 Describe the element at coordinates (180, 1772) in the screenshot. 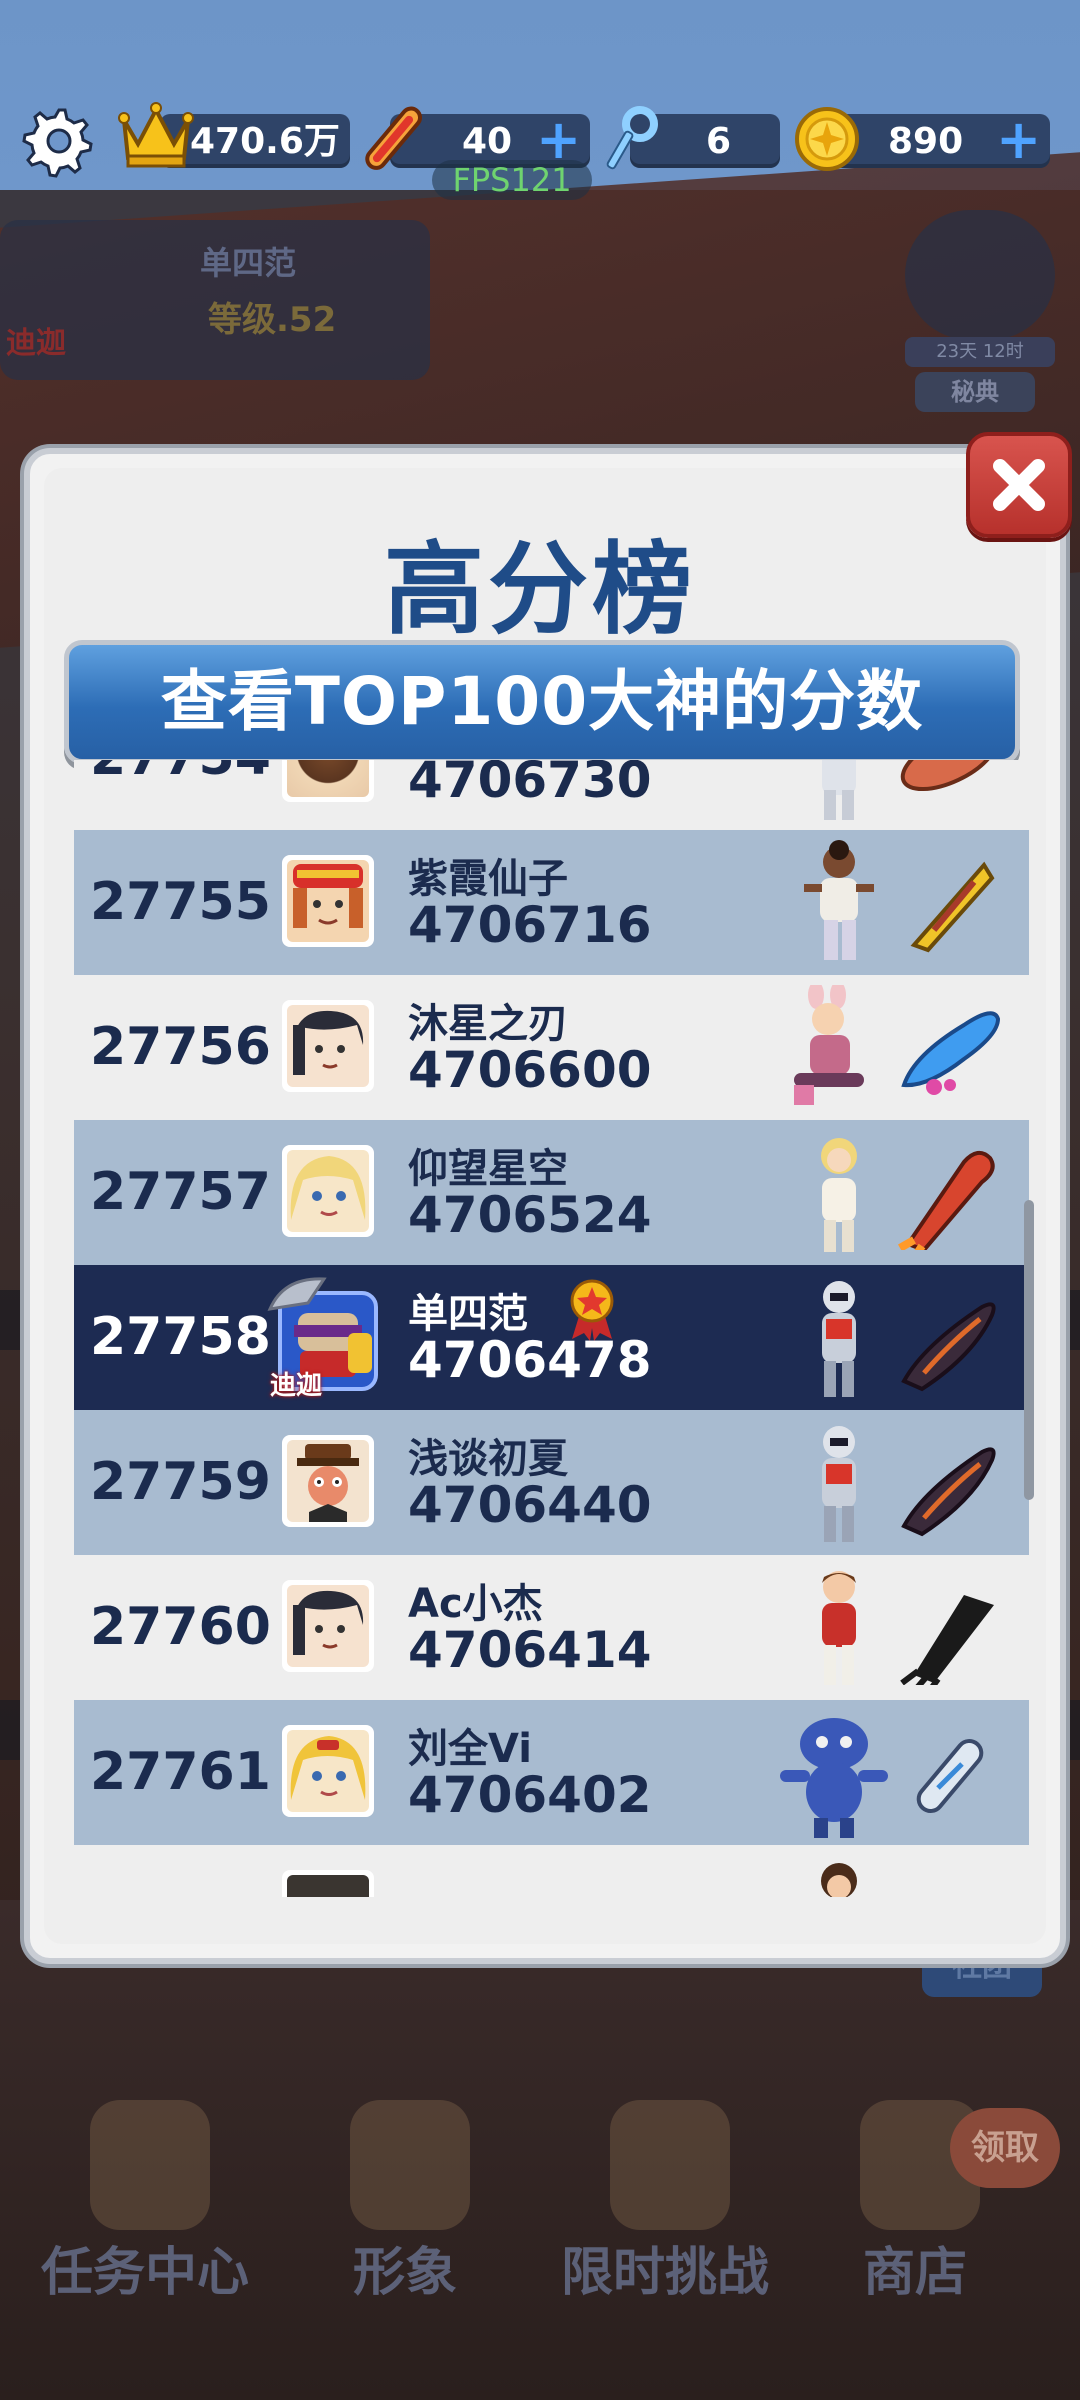

I see `row-rank: 27761` at that location.